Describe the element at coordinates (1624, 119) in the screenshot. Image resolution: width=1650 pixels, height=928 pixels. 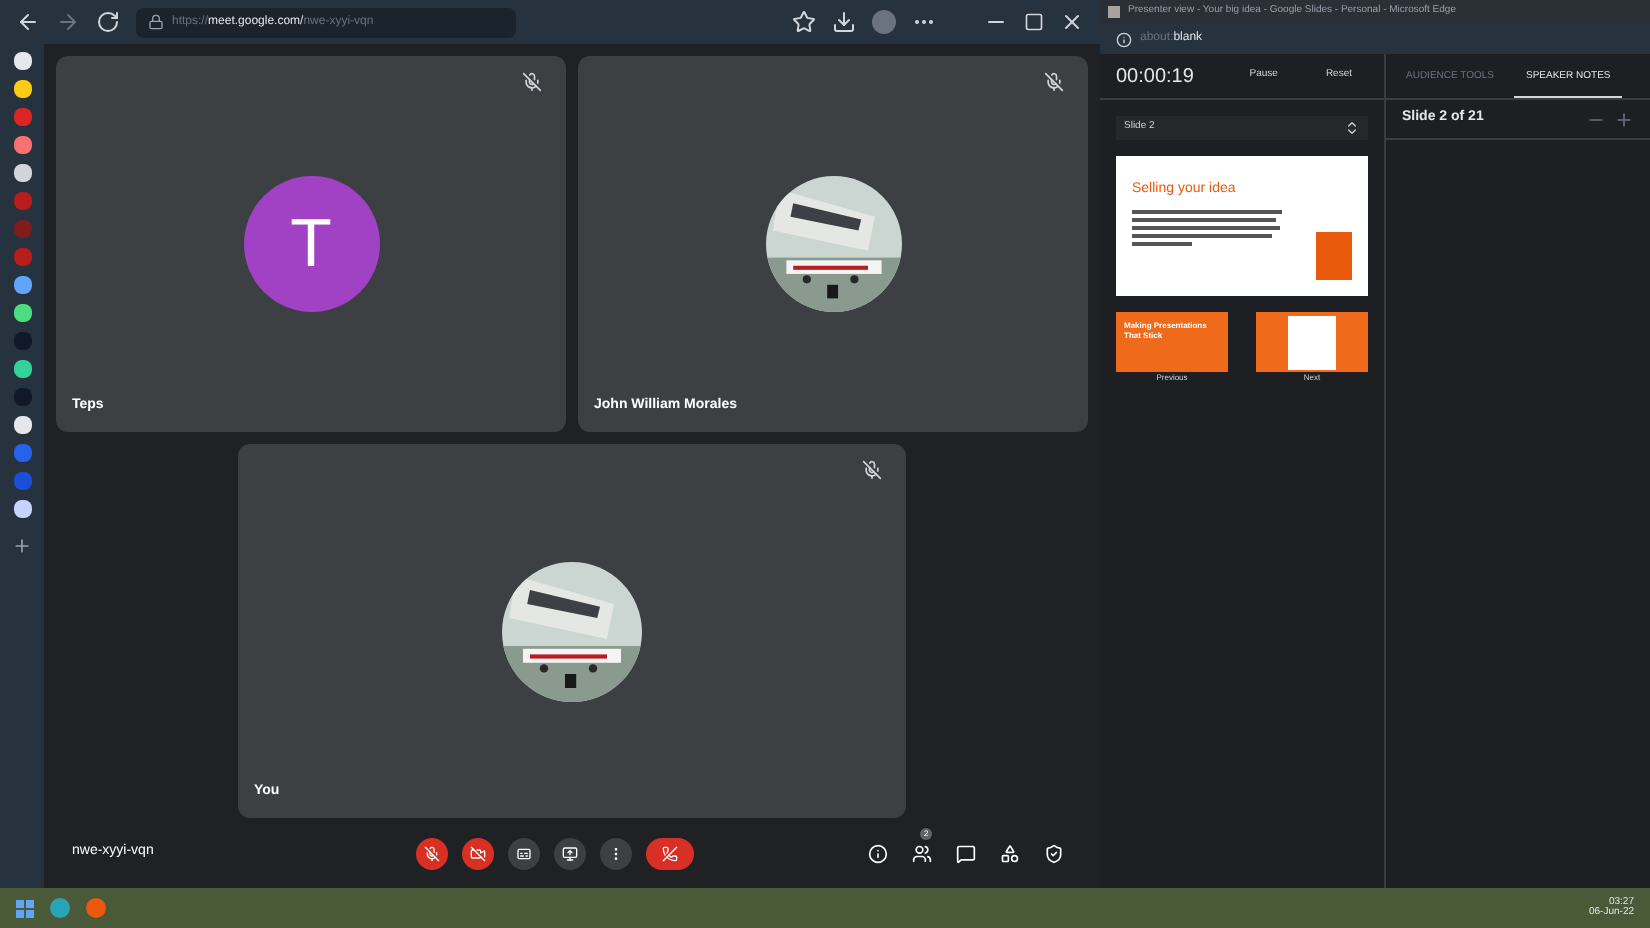
I see `zoom-in-icon` at that location.